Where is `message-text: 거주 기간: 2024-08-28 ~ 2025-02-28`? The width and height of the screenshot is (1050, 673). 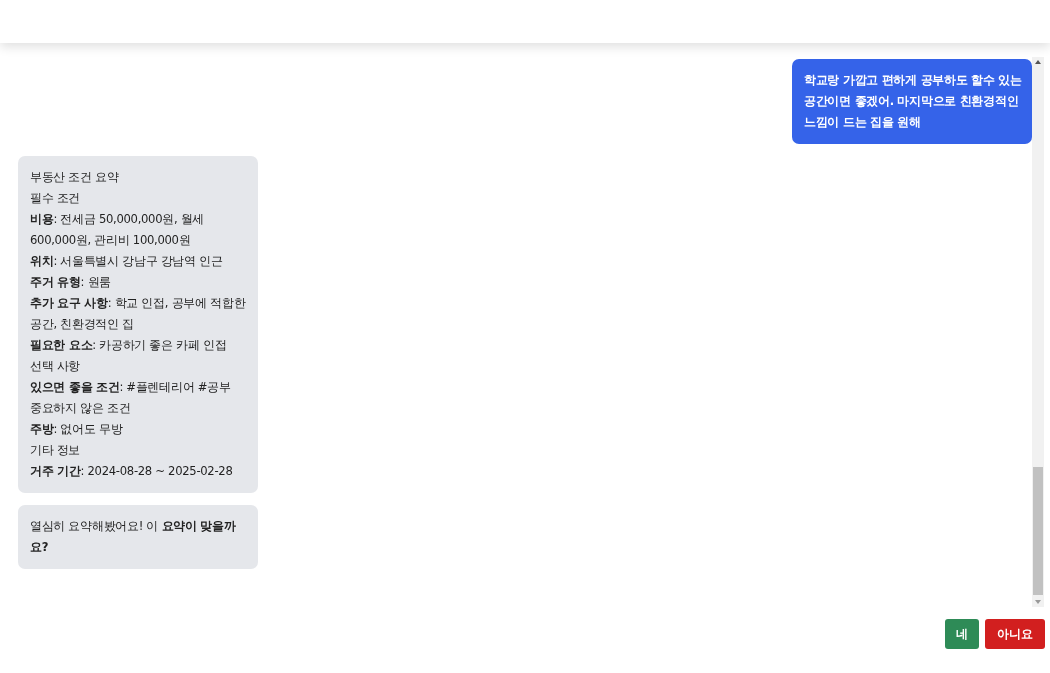
message-text: 거주 기간: 2024-08-28 ~ 2025-02-28 is located at coordinates (132, 471).